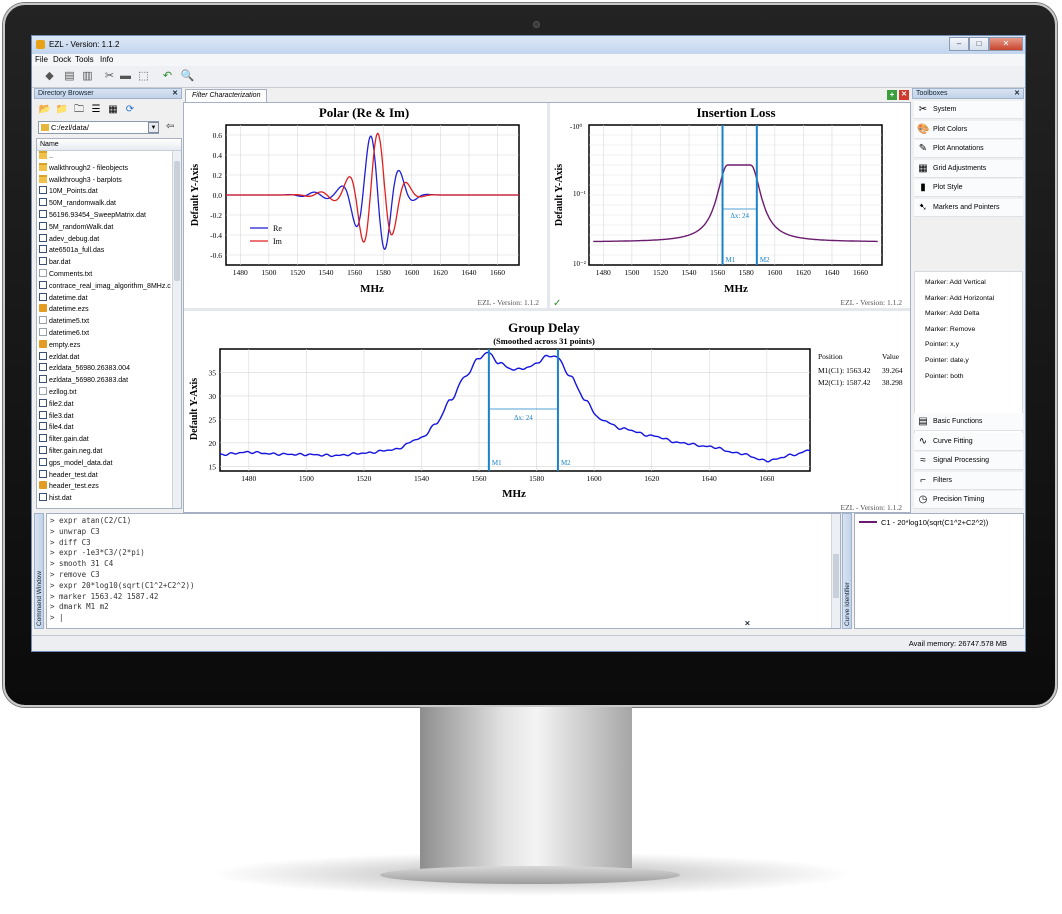  Describe the element at coordinates (153, 127) in the screenshot. I see `path-dropdown-button: ▼` at that location.